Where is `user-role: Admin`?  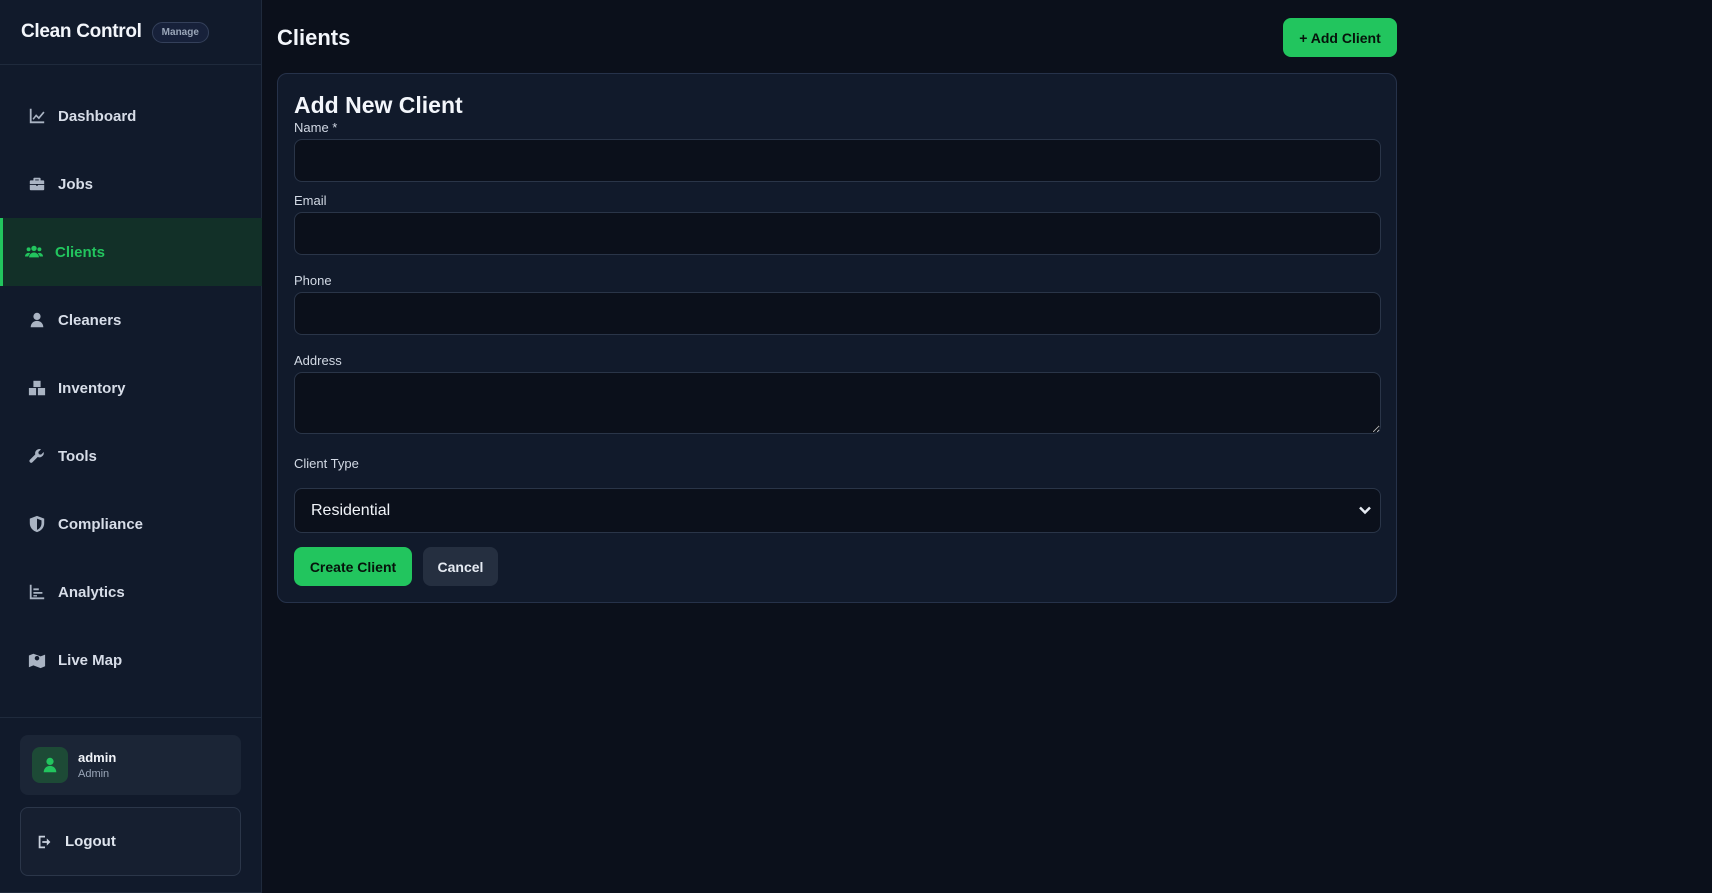 user-role: Admin is located at coordinates (94, 774).